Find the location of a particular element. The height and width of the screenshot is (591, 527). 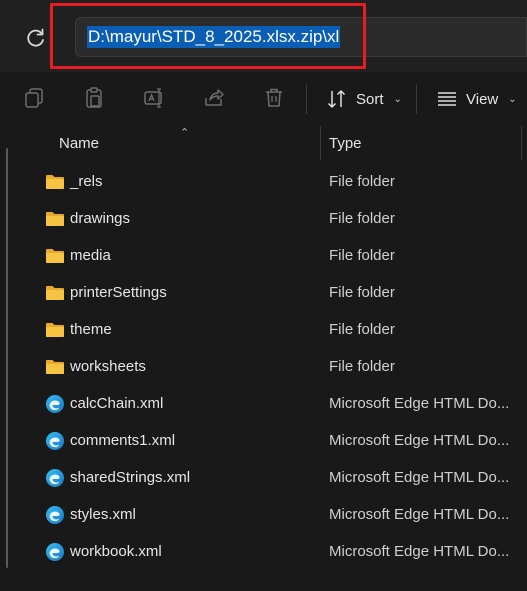

view-button: View ⌄ is located at coordinates (476, 99).